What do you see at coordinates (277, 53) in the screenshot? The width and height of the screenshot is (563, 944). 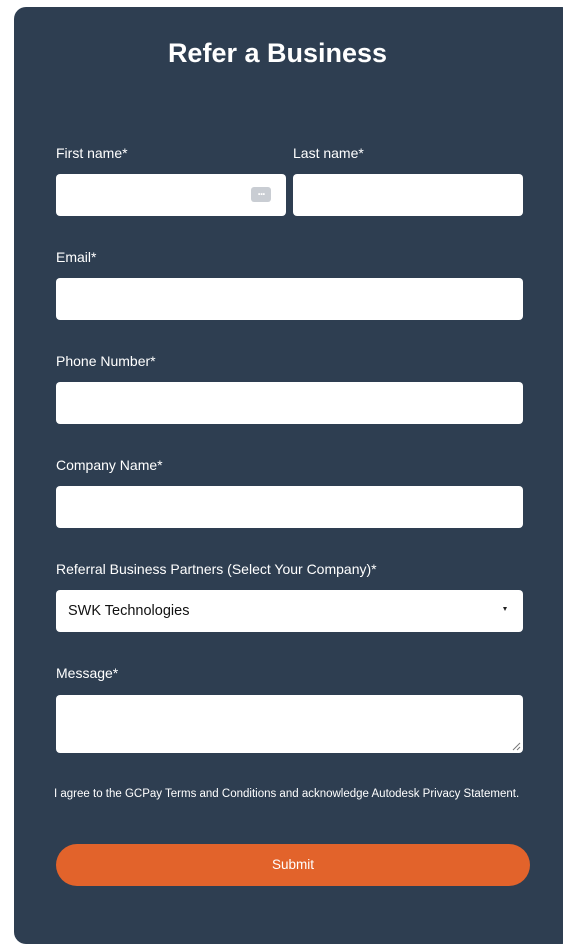 I see `form-title: Refer a Business` at bounding box center [277, 53].